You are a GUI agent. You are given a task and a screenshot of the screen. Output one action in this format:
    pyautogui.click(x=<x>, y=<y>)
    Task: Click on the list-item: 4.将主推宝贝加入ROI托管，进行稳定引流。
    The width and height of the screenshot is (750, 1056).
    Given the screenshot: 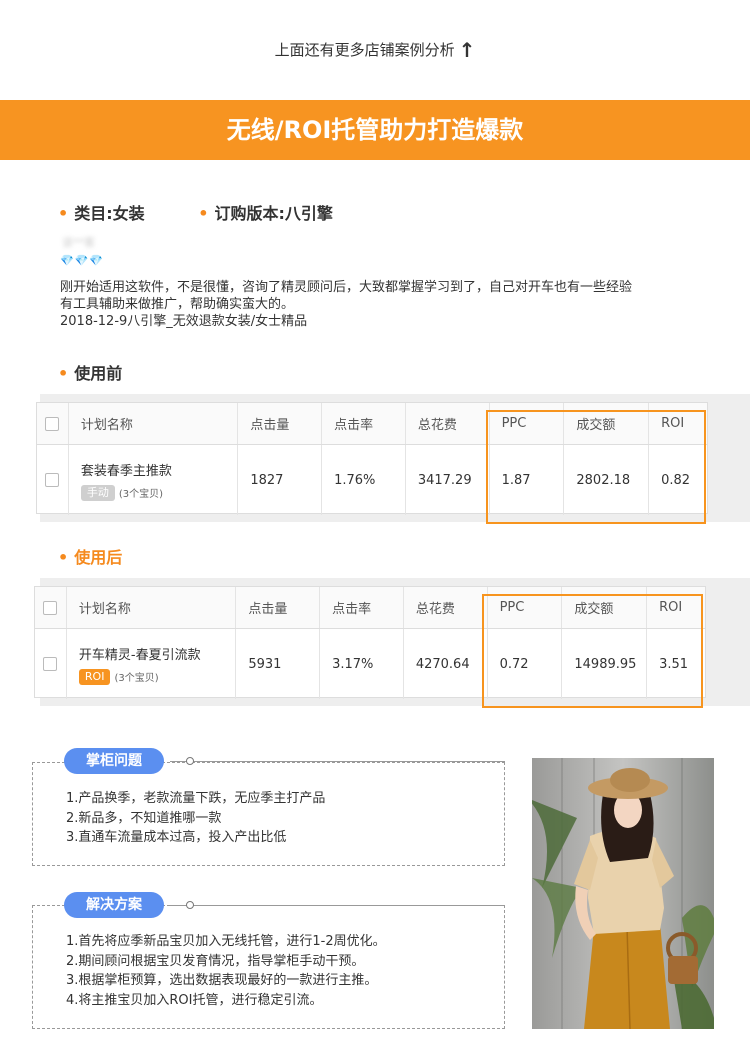 What is the action you would take?
    pyautogui.click(x=194, y=1000)
    